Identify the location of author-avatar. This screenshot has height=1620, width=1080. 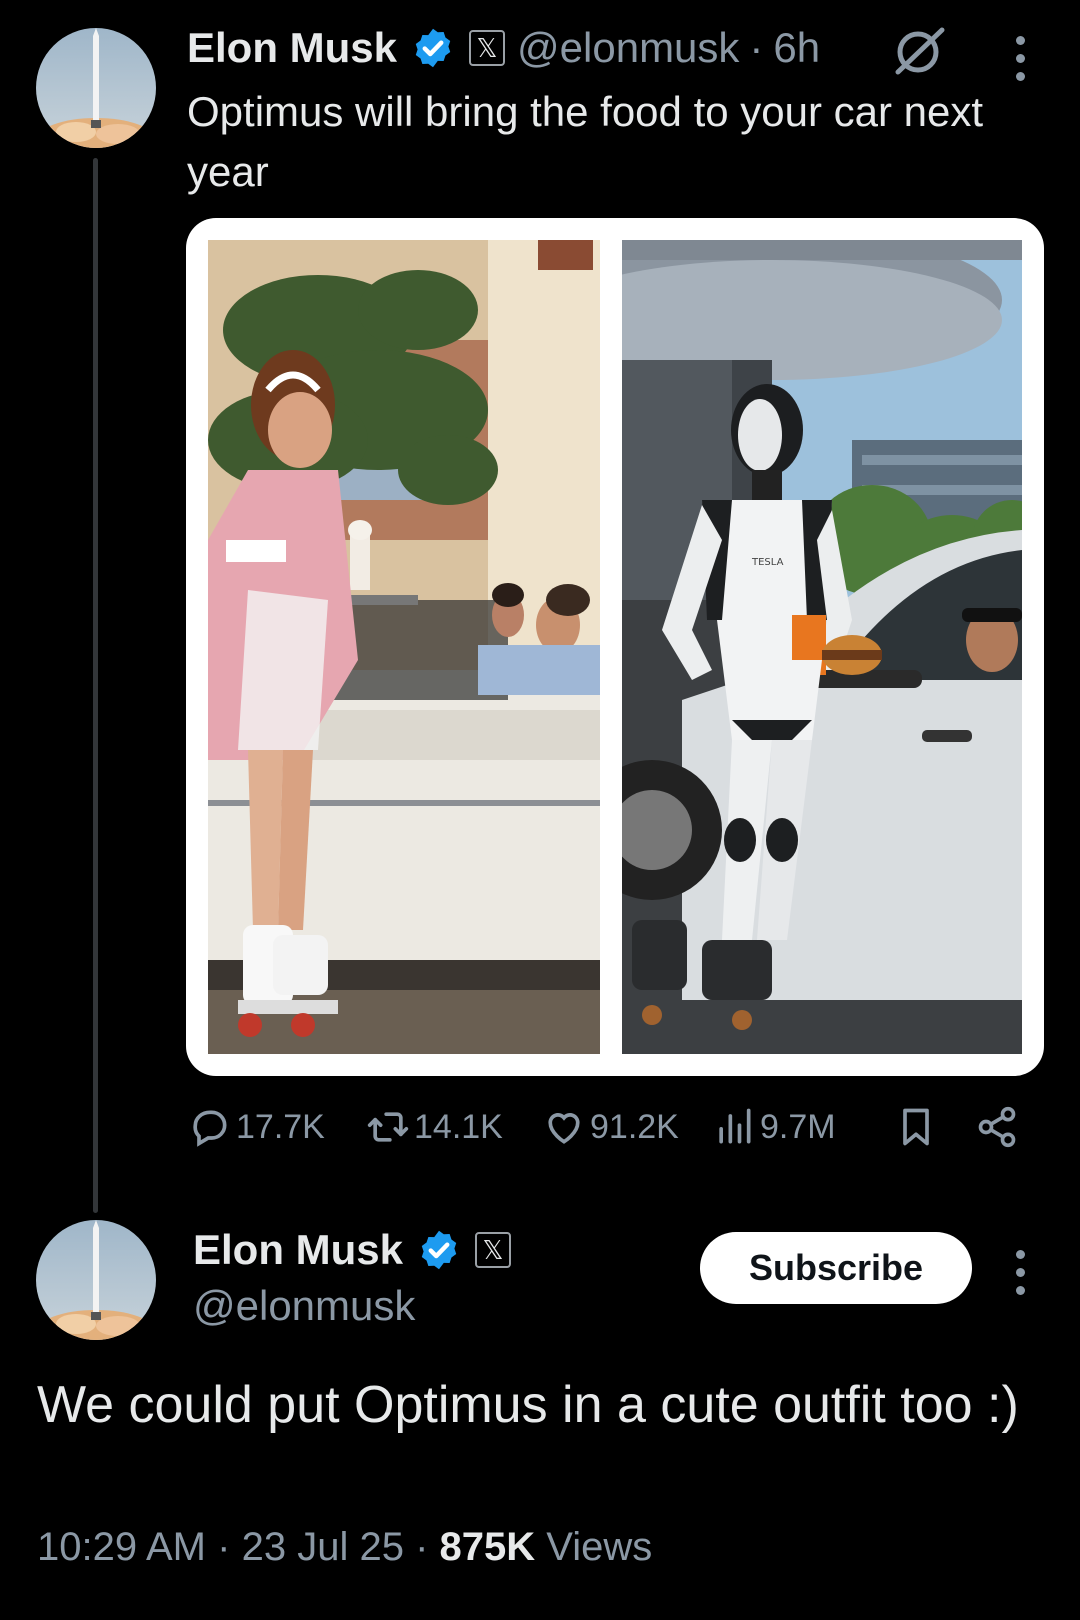
(96, 88).